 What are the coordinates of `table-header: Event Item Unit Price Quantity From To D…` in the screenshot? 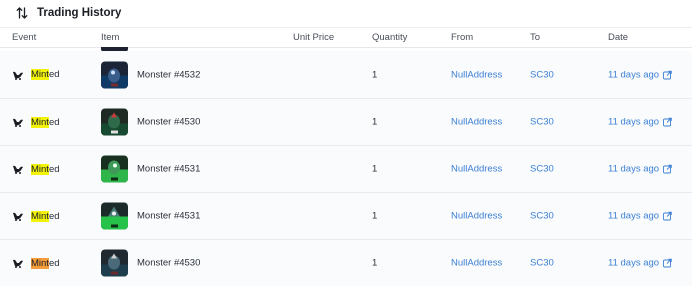 It's located at (346, 37).